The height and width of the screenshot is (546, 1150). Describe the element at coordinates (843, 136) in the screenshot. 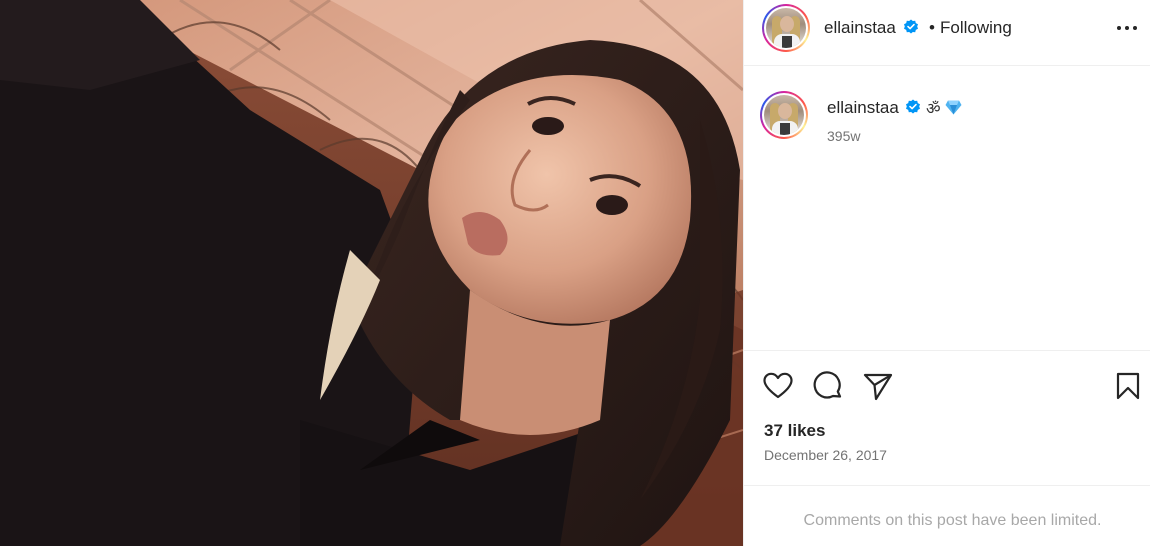

I see `caption-time-ago: 395w` at that location.